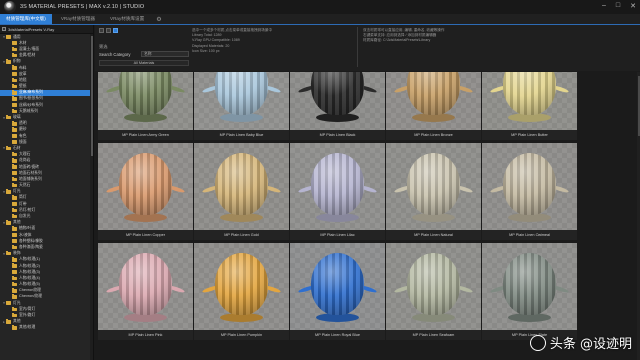  What do you see at coordinates (46, 328) in the screenshot?
I see `tree-item: 其他/纹理` at bounding box center [46, 328].